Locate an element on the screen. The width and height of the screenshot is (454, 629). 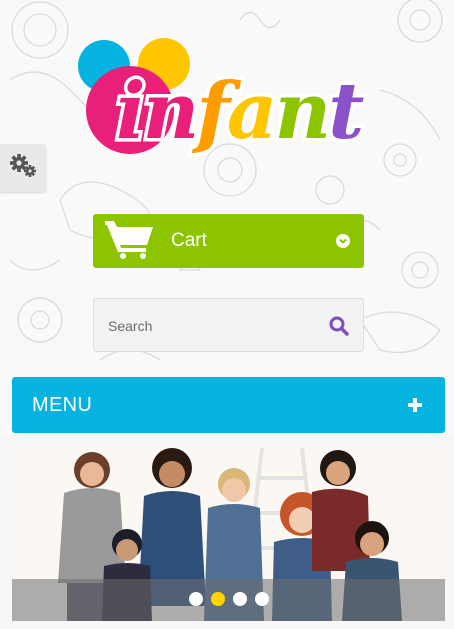
logo-letter-n2: n is located at coordinates (301, 111).